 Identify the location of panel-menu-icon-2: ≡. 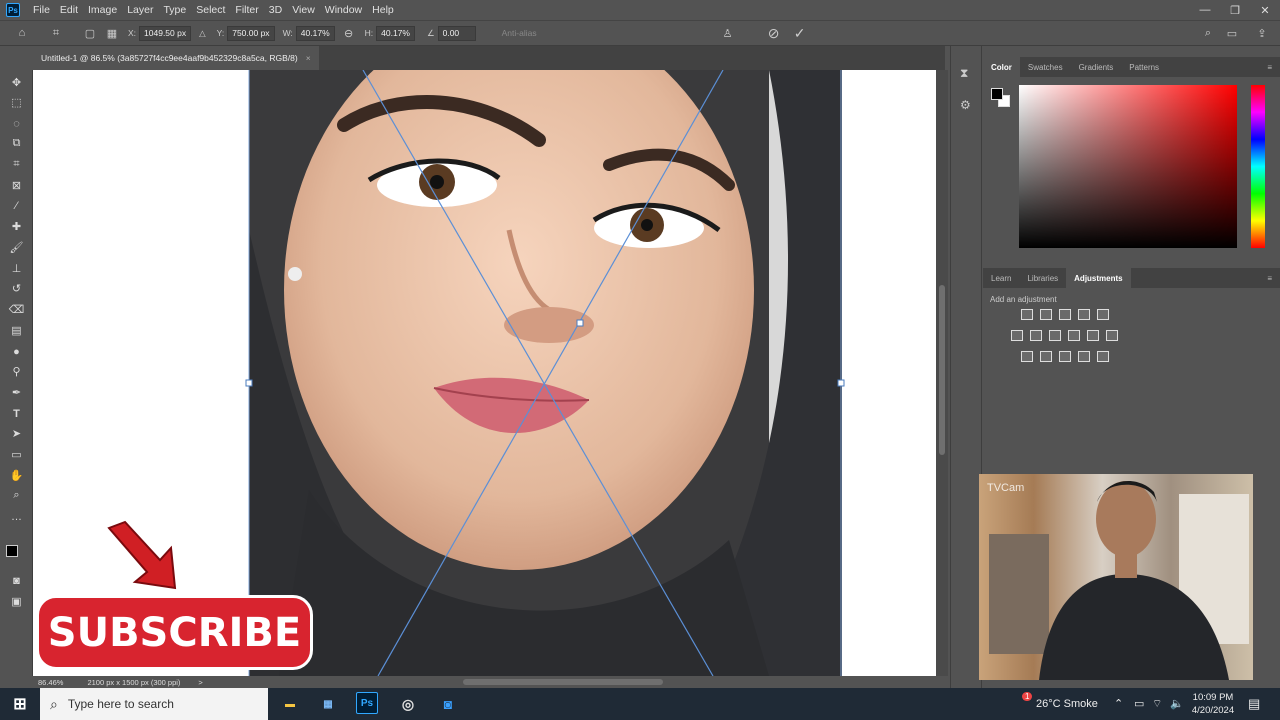
(1269, 278).